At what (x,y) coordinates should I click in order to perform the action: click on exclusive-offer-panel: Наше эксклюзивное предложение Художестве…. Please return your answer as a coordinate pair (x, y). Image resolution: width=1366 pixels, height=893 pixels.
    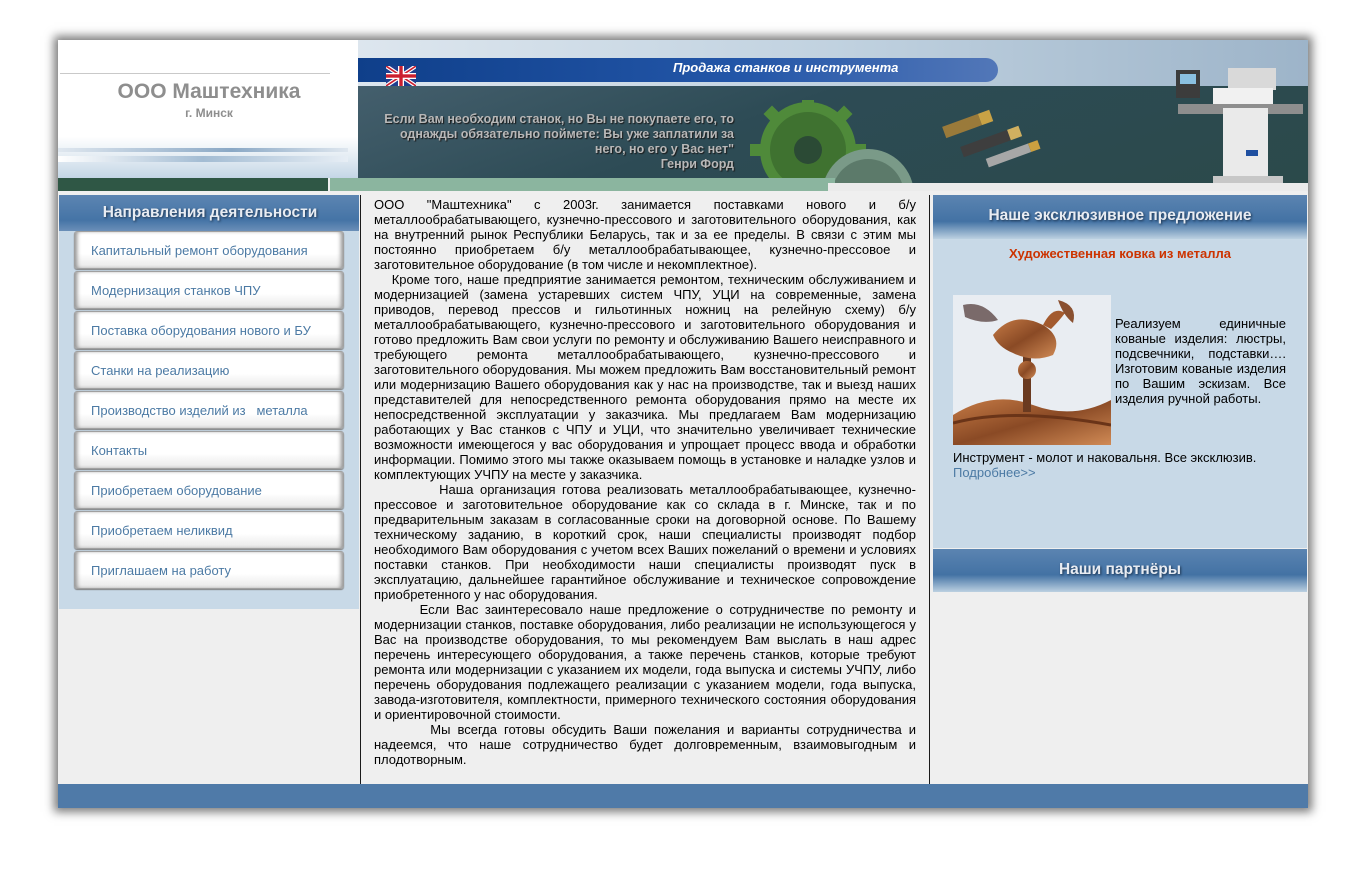
    Looking at the image, I should click on (1120, 371).